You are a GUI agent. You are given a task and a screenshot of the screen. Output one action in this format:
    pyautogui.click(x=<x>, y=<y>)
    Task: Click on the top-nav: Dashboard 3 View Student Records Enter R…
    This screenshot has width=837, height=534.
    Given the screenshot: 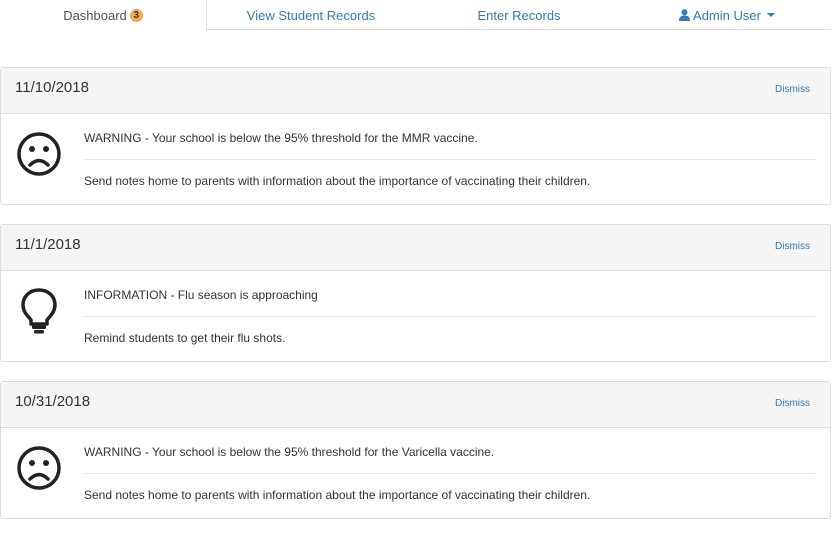 What is the action you would take?
    pyautogui.click(x=415, y=15)
    